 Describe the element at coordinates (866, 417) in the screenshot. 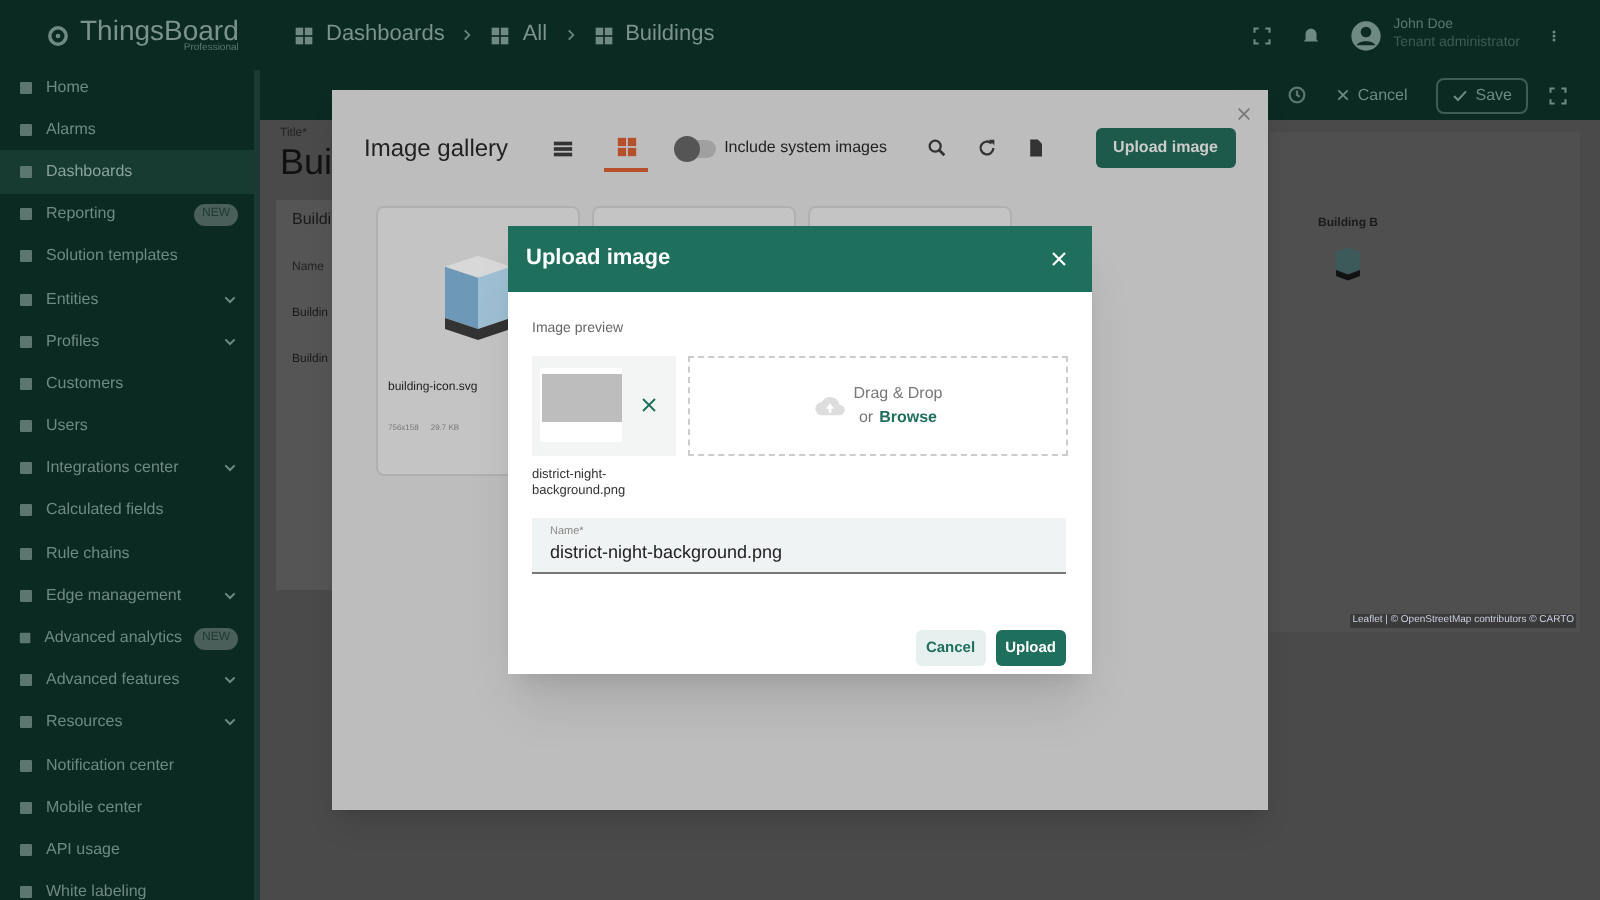

I see `or-text: or` at that location.